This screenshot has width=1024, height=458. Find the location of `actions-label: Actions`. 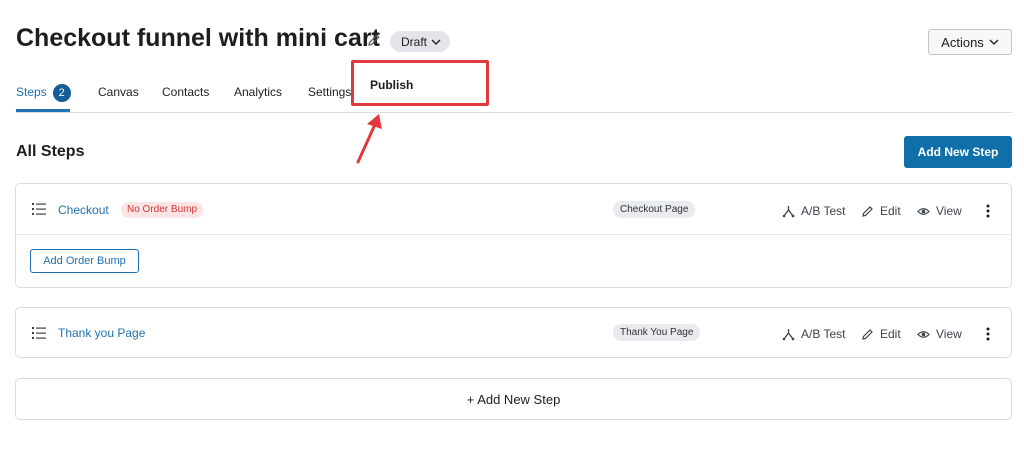

actions-label: Actions is located at coordinates (962, 42).